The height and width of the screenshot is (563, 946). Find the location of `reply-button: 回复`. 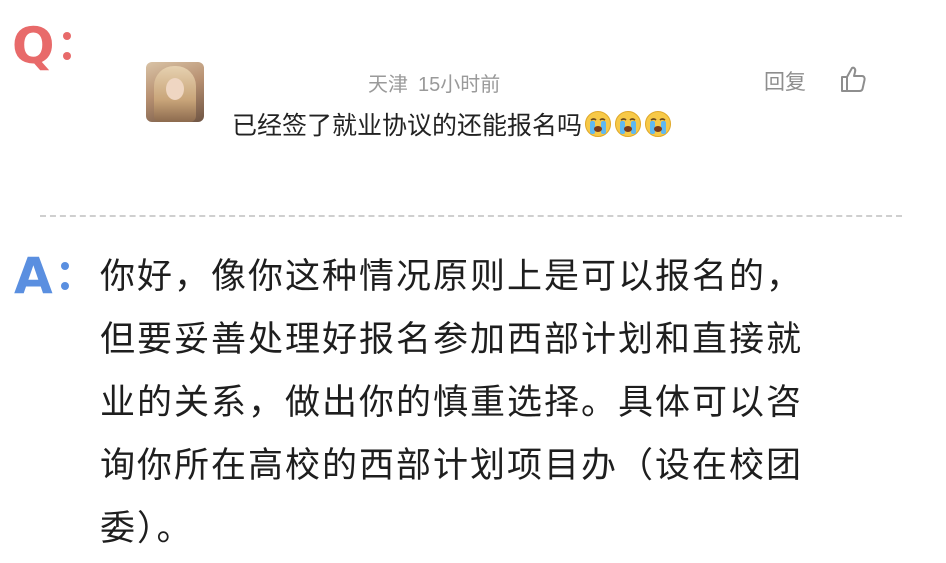

reply-button: 回复 is located at coordinates (785, 81).